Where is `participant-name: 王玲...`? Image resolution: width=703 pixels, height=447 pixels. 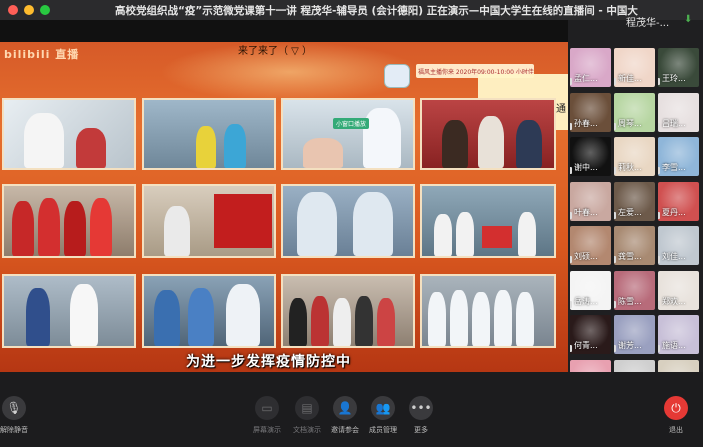
participant-name: 王玲... is located at coordinates (674, 78).